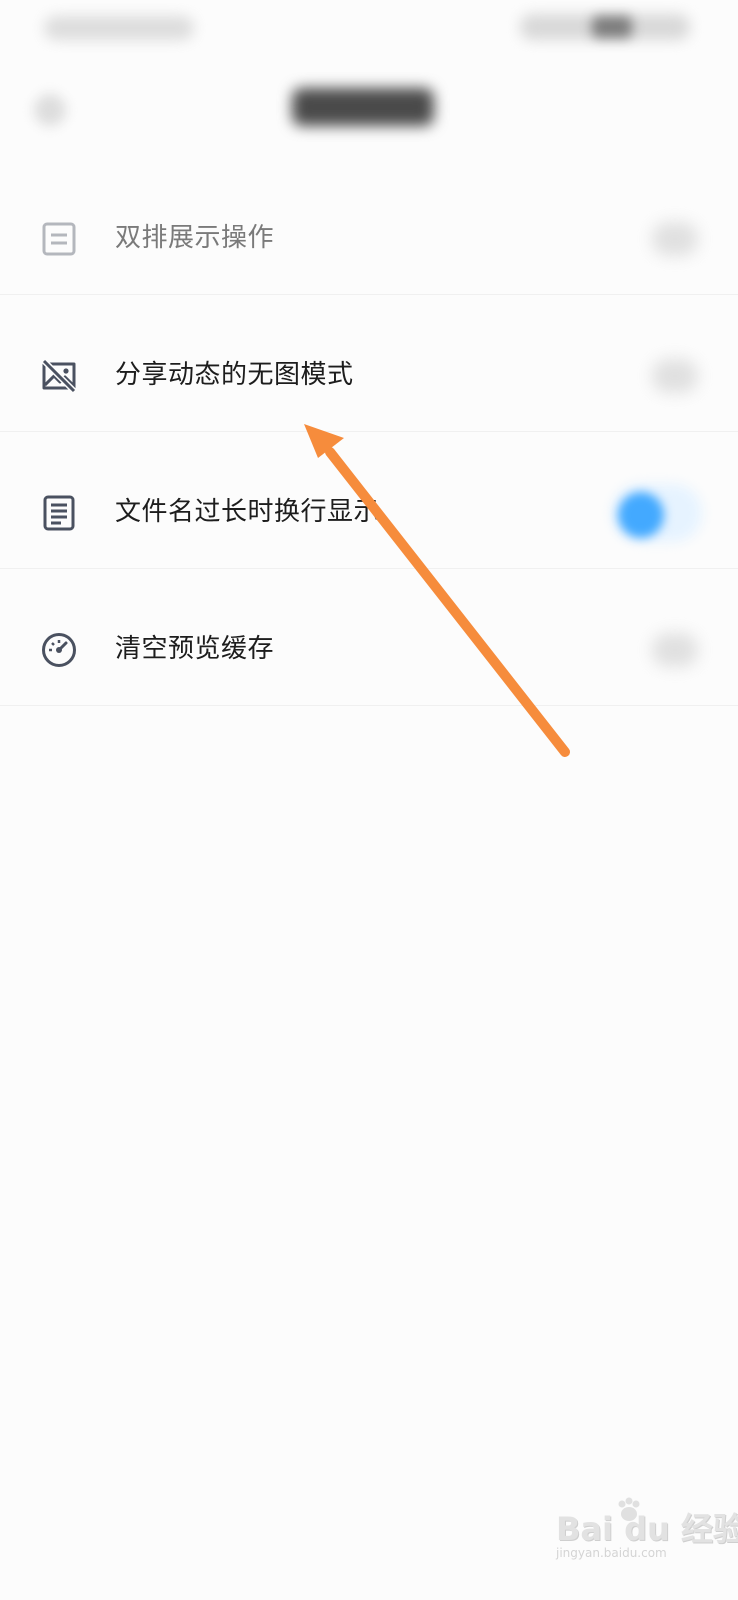 The image size is (738, 1600). Describe the element at coordinates (59, 513) in the screenshot. I see `document-lines-icon` at that location.